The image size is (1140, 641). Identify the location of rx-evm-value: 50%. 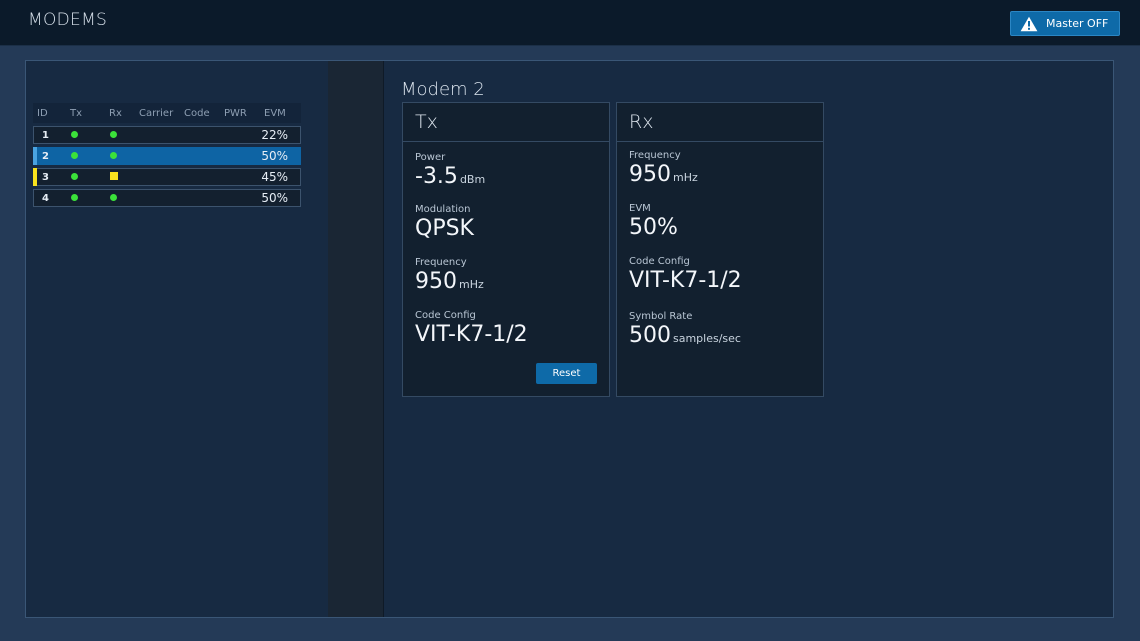
(653, 227).